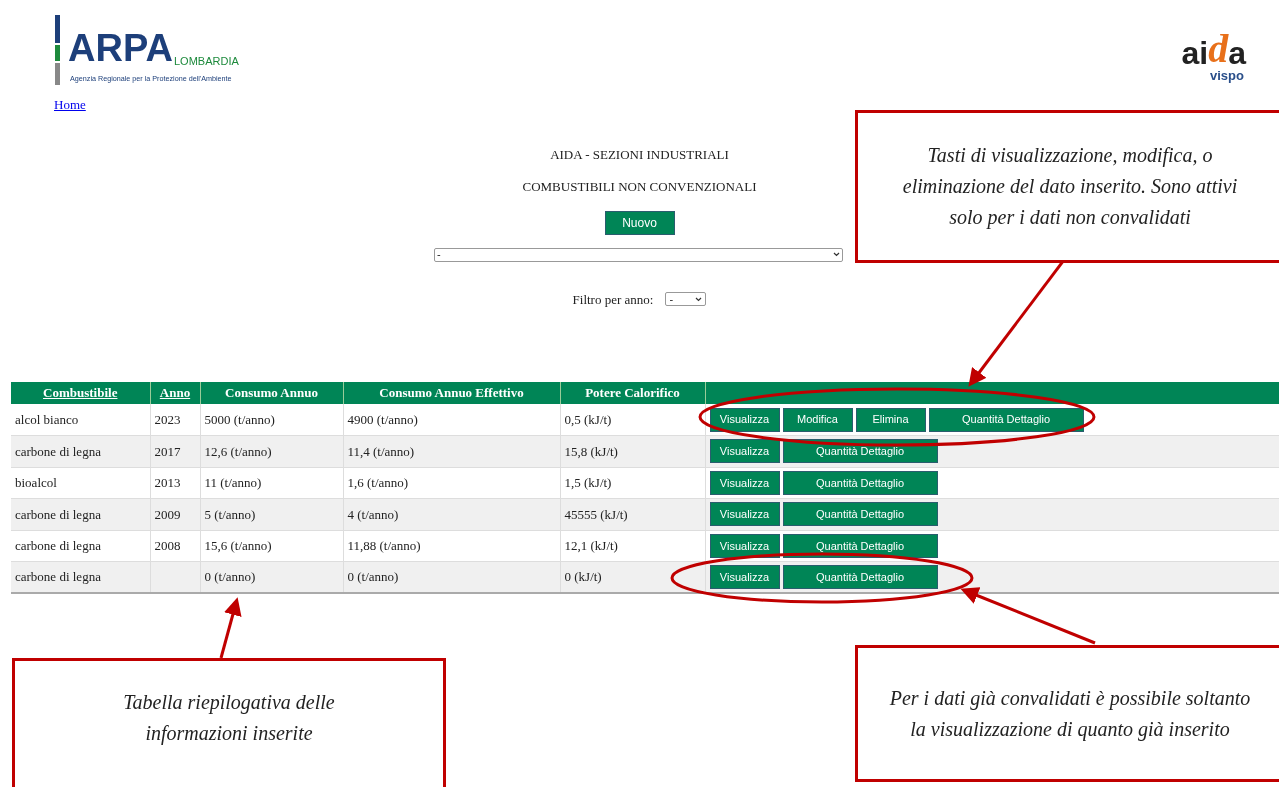 This screenshot has width=1279, height=787. I want to click on aida-logo: aida vispo, so click(1213, 55).